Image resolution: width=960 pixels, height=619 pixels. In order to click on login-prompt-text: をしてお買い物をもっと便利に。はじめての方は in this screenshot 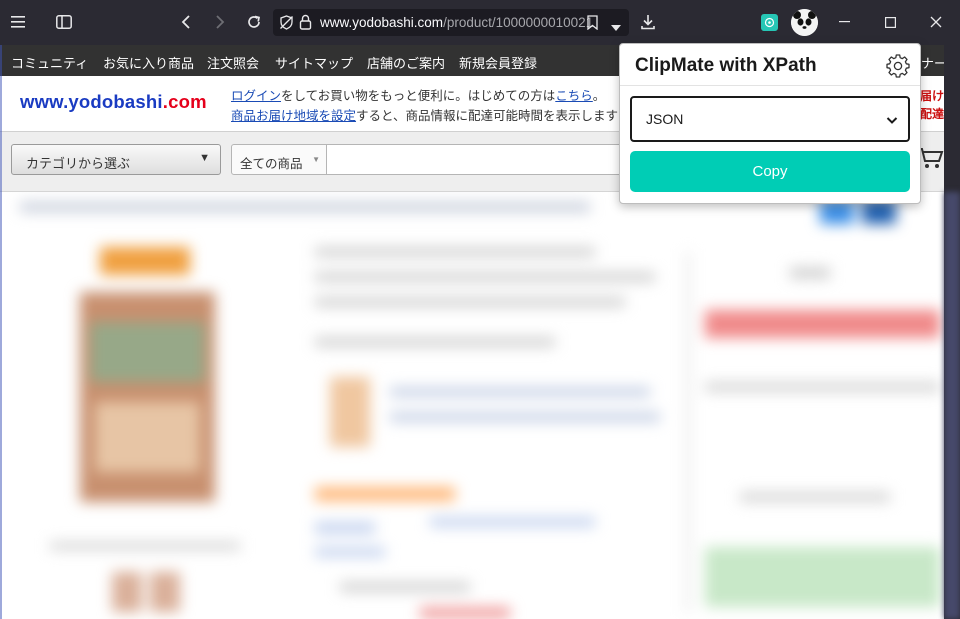, I will do `click(418, 96)`.